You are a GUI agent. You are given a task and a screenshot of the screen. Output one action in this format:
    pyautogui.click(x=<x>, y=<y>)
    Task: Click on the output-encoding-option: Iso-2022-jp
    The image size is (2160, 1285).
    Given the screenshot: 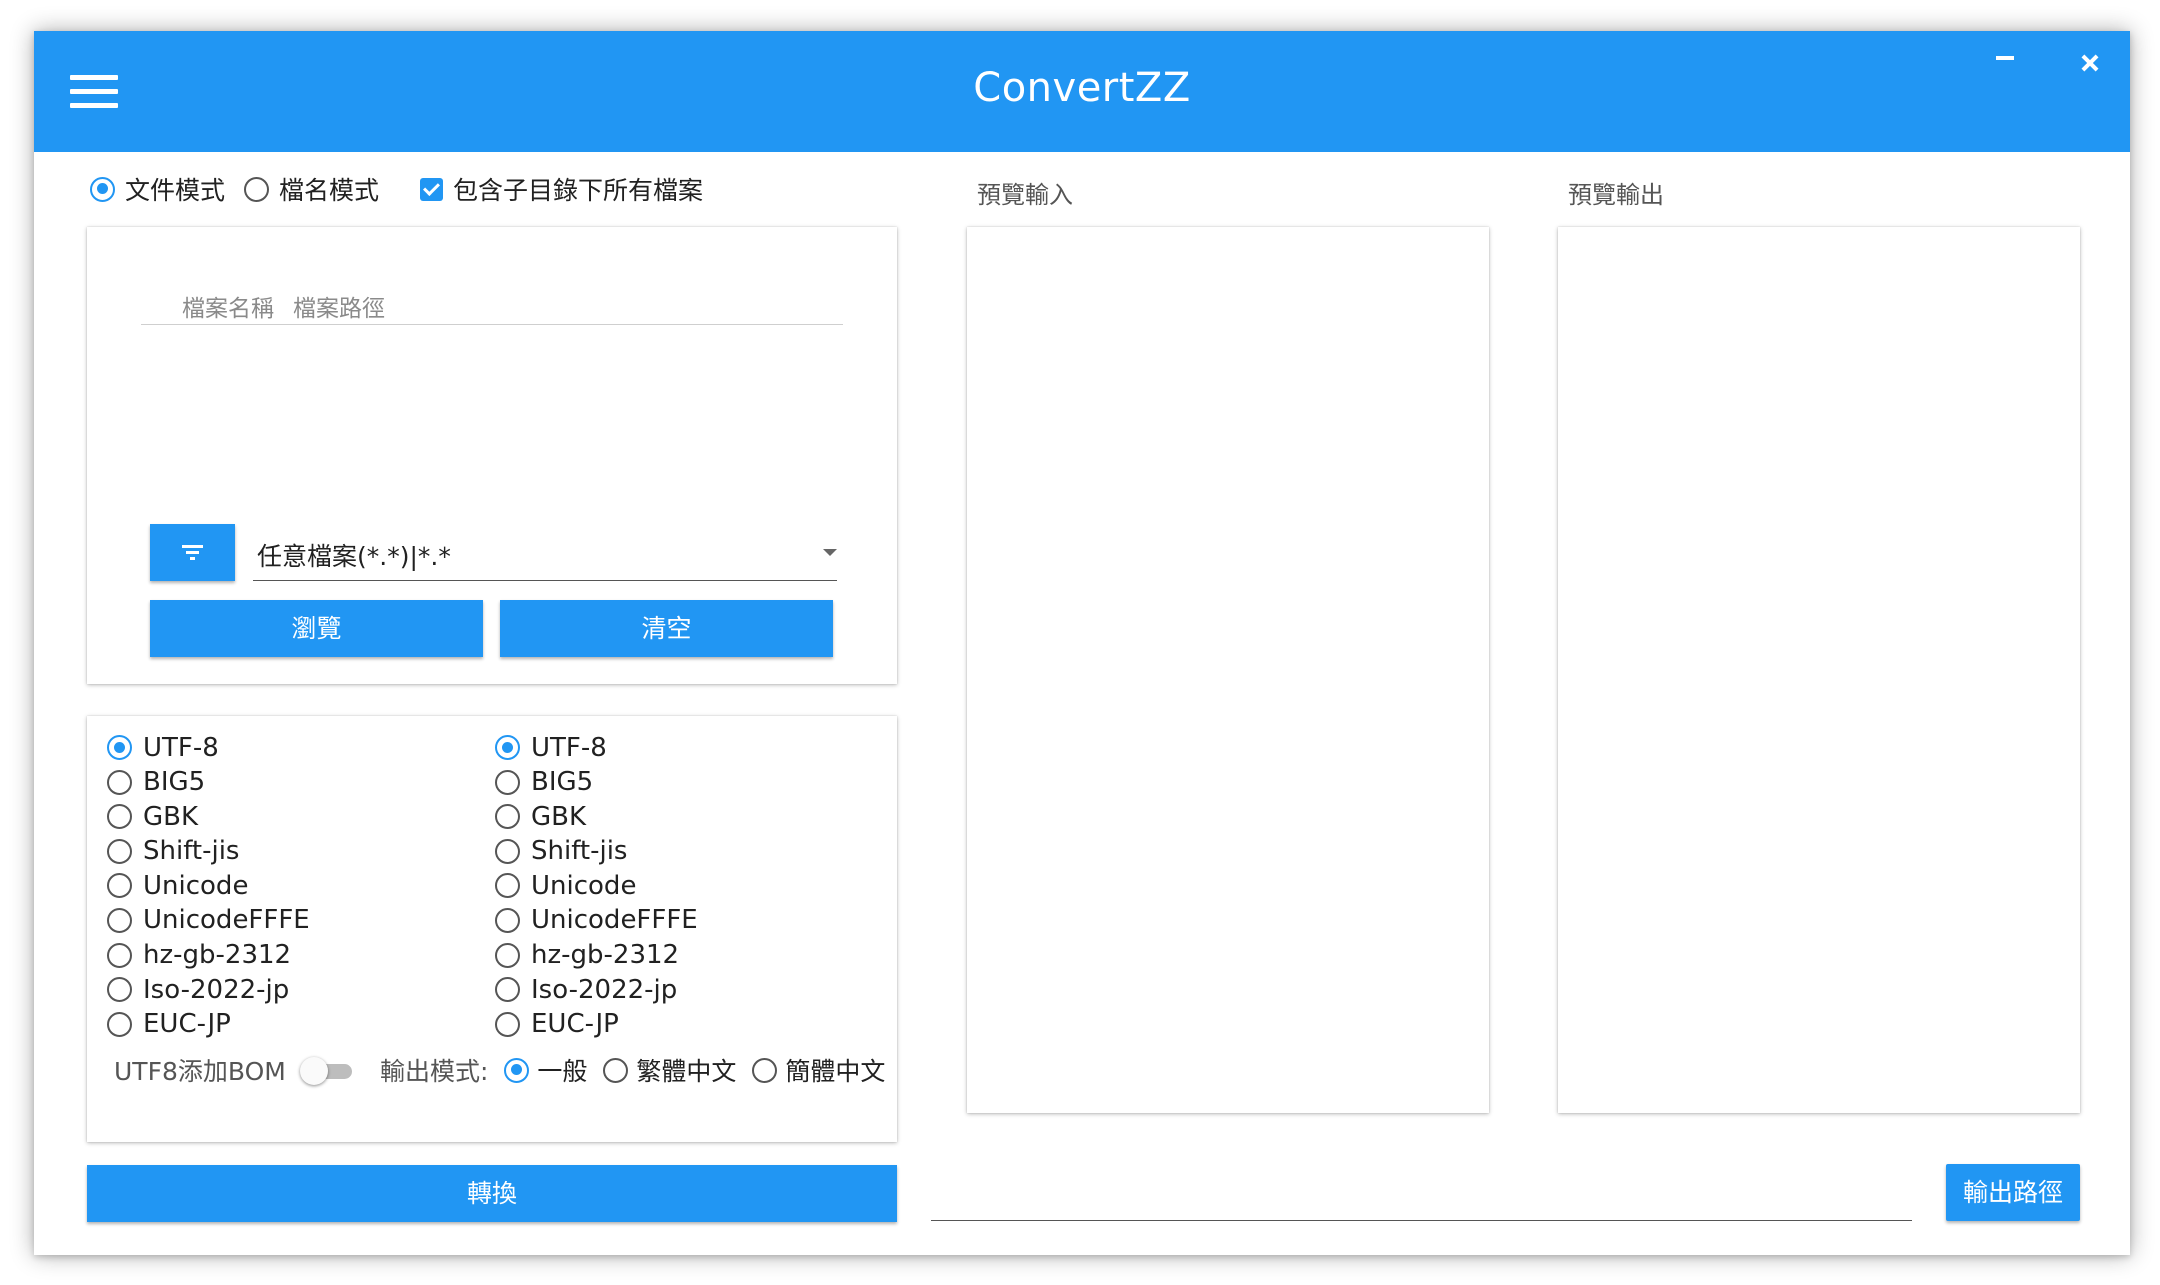 What is the action you would take?
    pyautogui.click(x=660, y=991)
    